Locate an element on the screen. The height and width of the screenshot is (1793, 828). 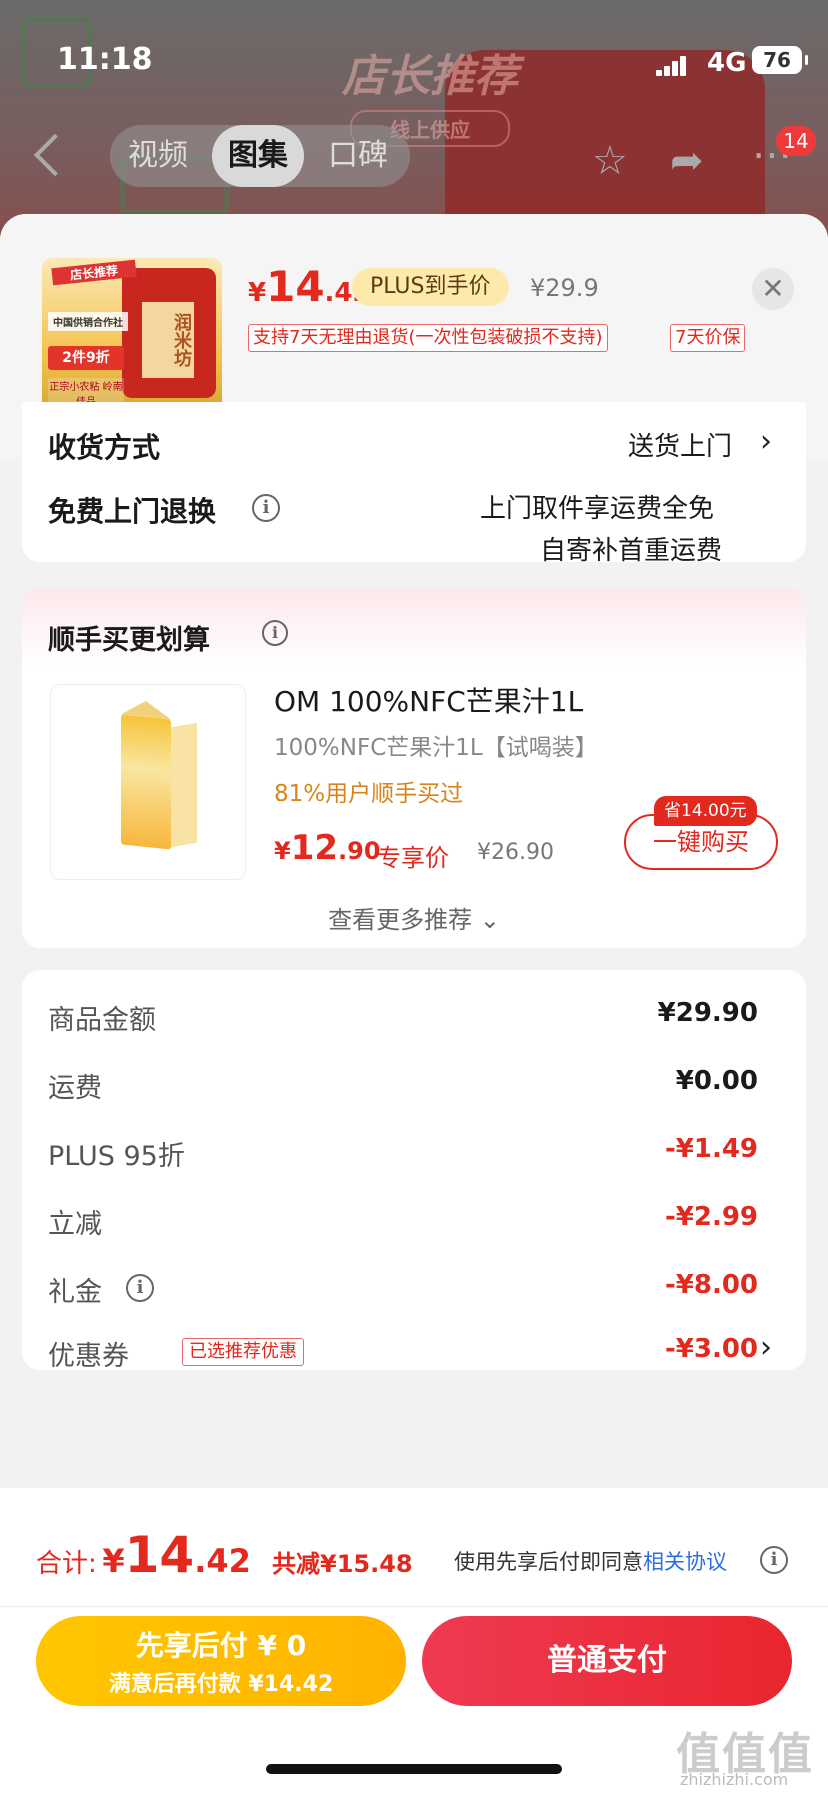
summary-label: 立减 is located at coordinates (75, 1224).